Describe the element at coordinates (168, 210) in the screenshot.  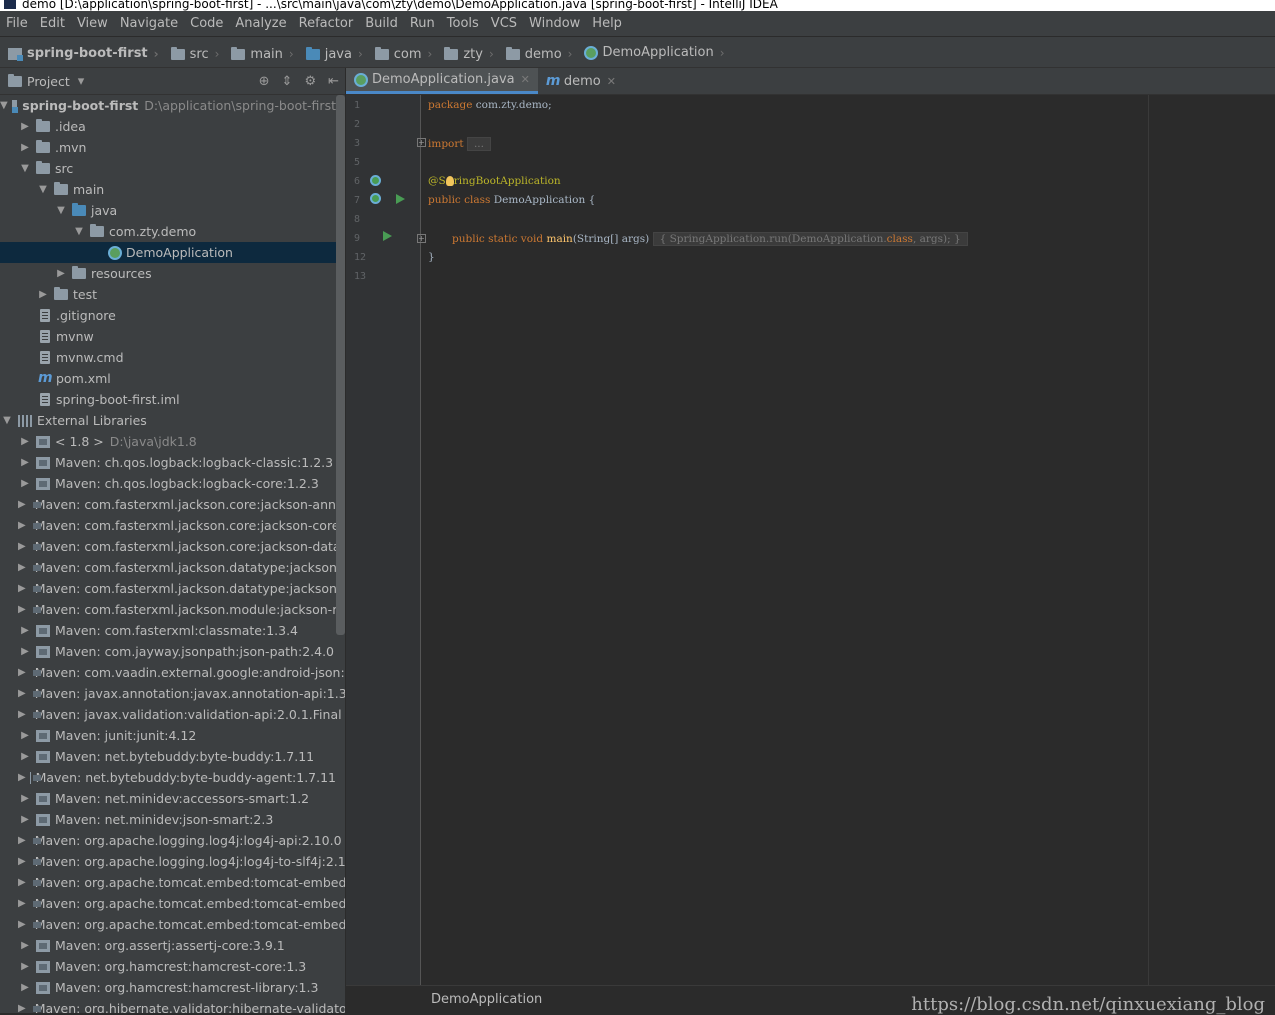
I see `tree-item-java: ▼ java` at that location.